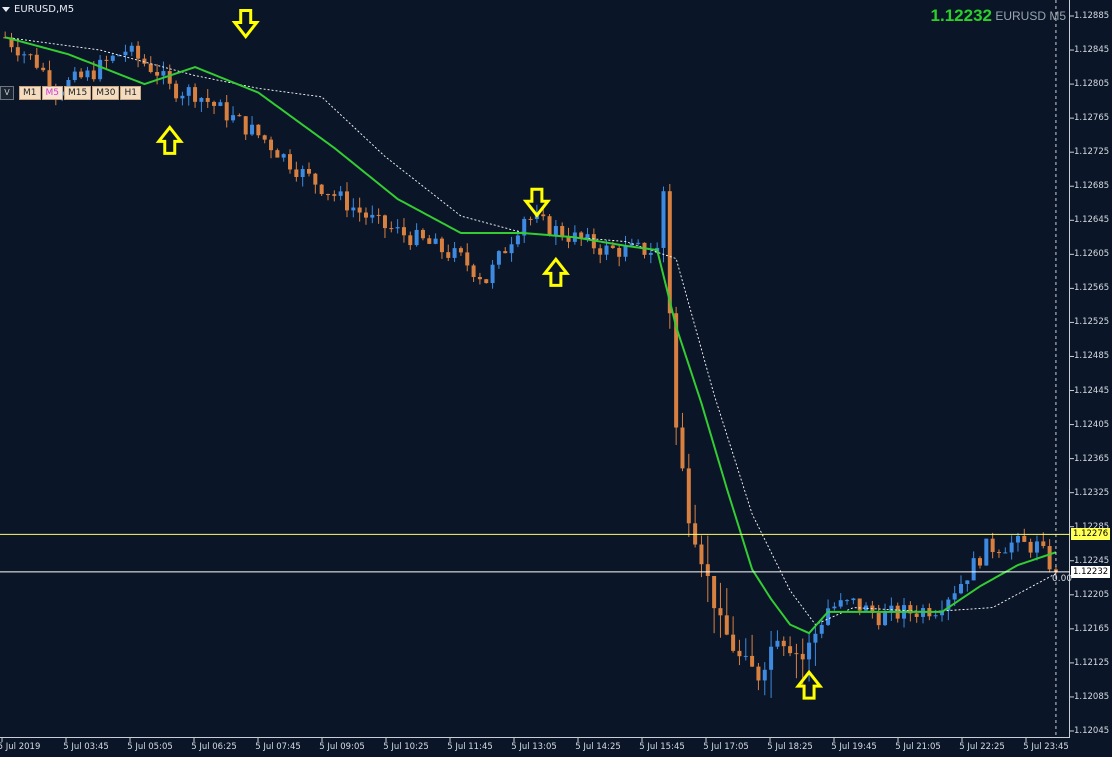 This screenshot has height=757, width=1112. What do you see at coordinates (7, 93) in the screenshot?
I see `timeframe-toggle-button: V` at bounding box center [7, 93].